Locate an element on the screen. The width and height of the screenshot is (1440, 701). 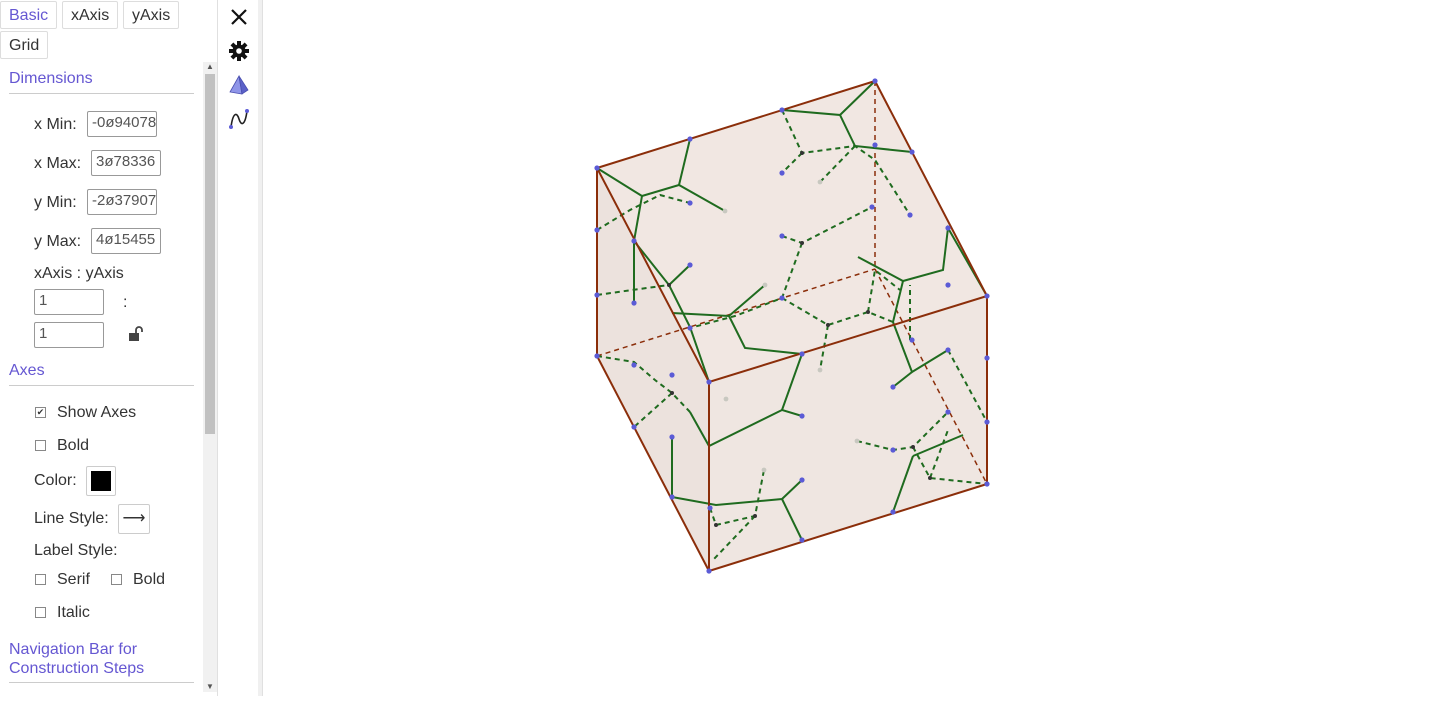
navigation-title: Navigation Bar for Construction Steps is located at coordinates (76, 659).